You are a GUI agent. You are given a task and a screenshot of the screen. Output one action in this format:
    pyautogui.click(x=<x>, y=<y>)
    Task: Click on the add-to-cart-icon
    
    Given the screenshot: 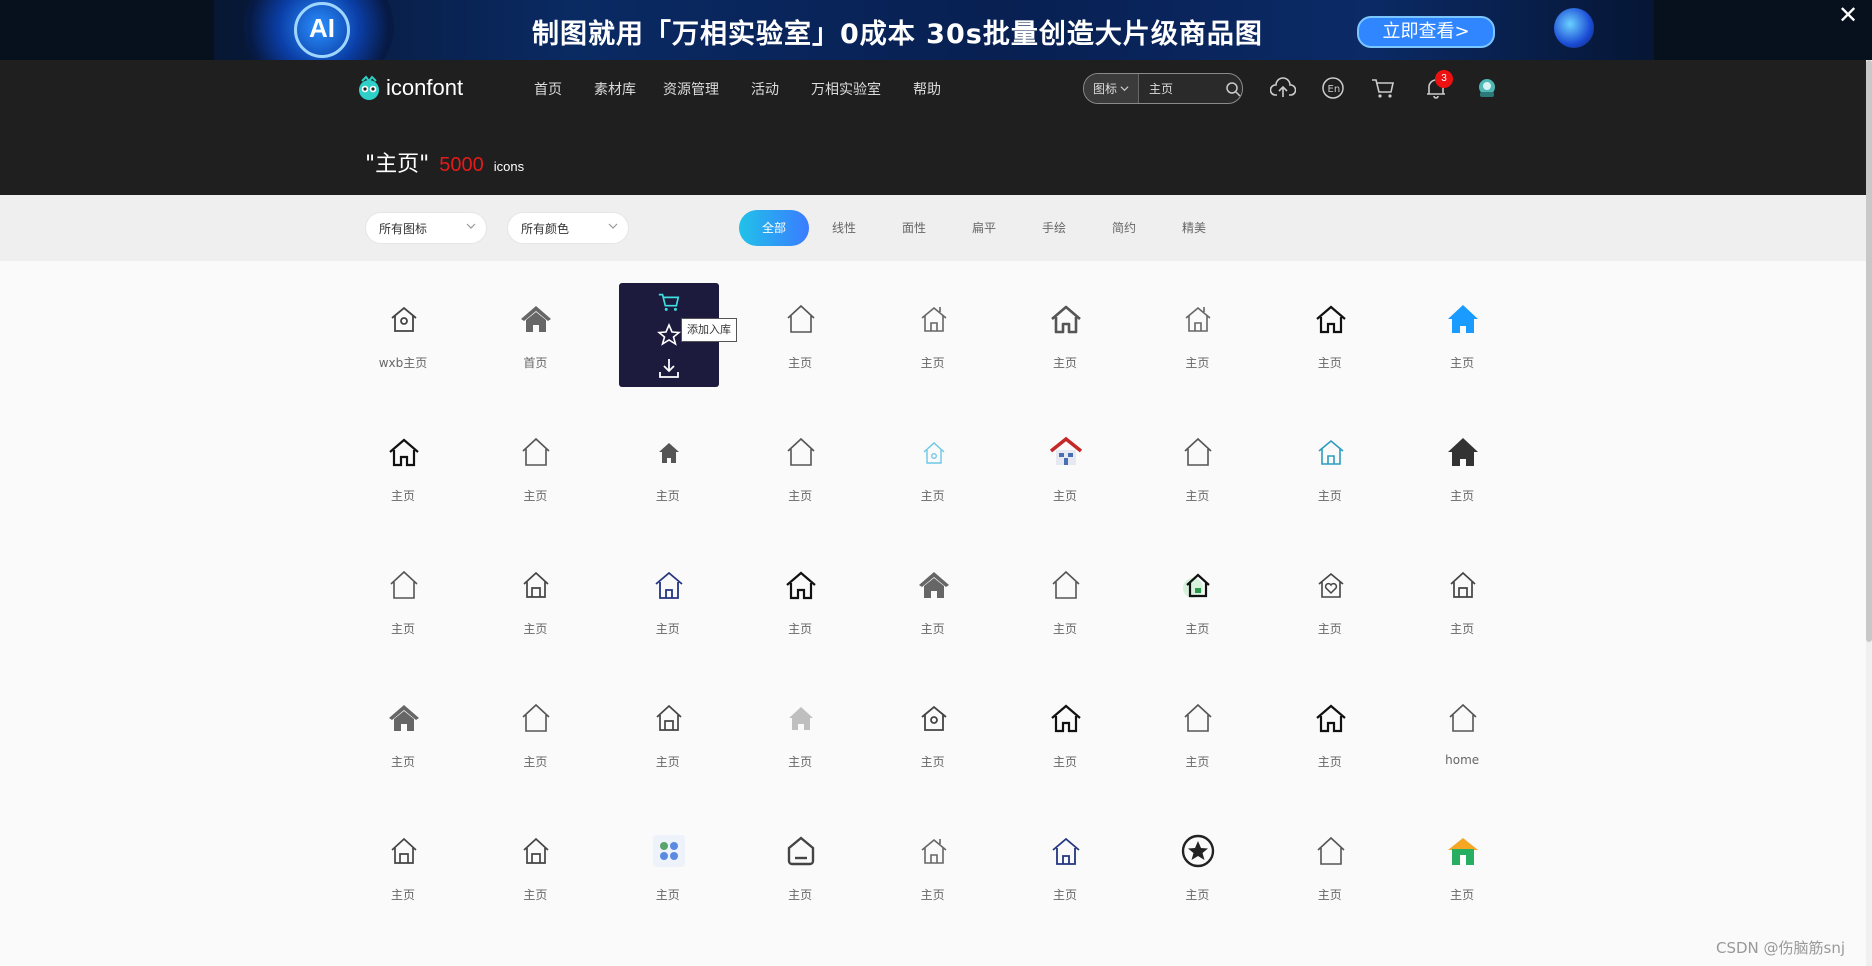 What is the action you would take?
    pyautogui.click(x=669, y=302)
    